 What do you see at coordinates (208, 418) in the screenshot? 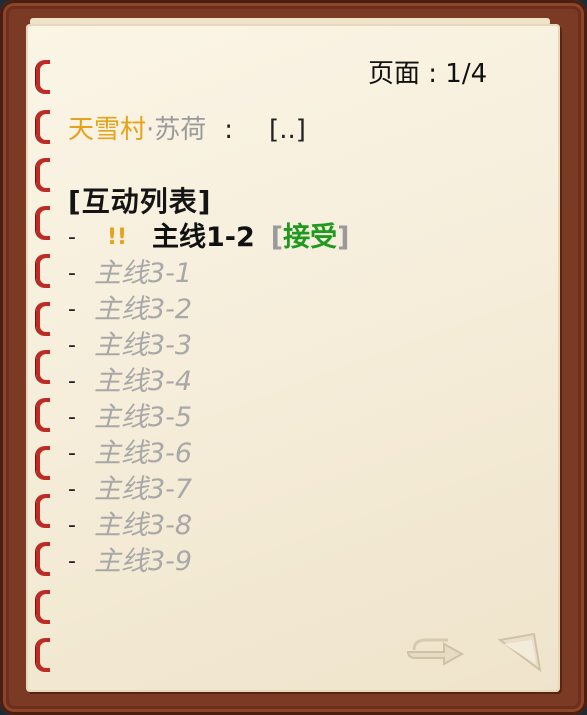
I see `list-item: - 主线3-5` at bounding box center [208, 418].